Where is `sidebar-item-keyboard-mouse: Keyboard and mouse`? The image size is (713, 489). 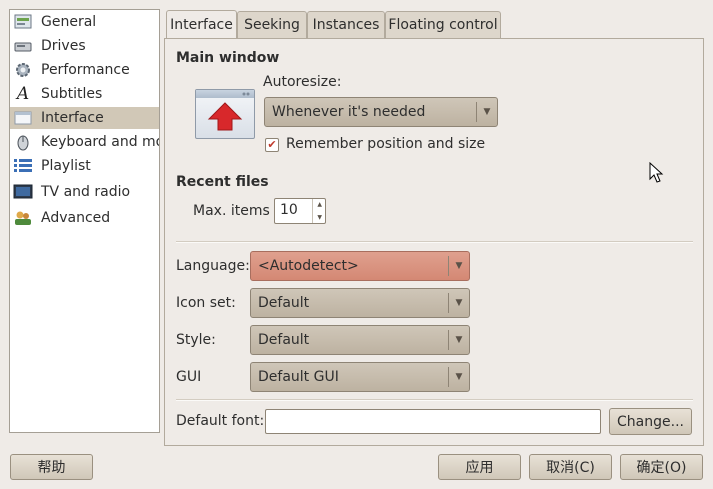
sidebar-item-keyboard-mouse: Keyboard and mouse is located at coordinates (84, 142).